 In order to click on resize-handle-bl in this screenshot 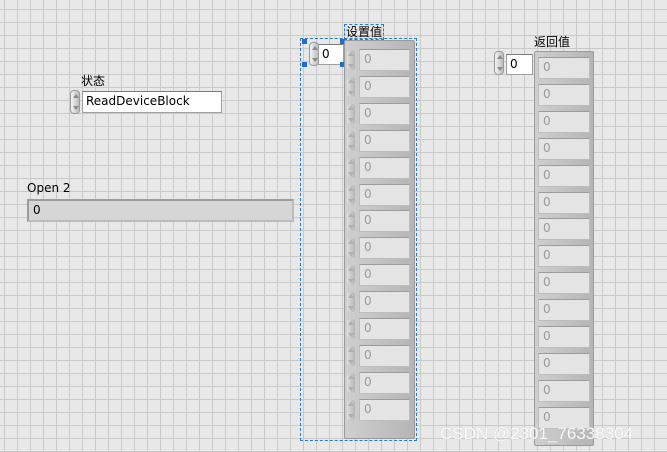, I will do `click(304, 64)`.